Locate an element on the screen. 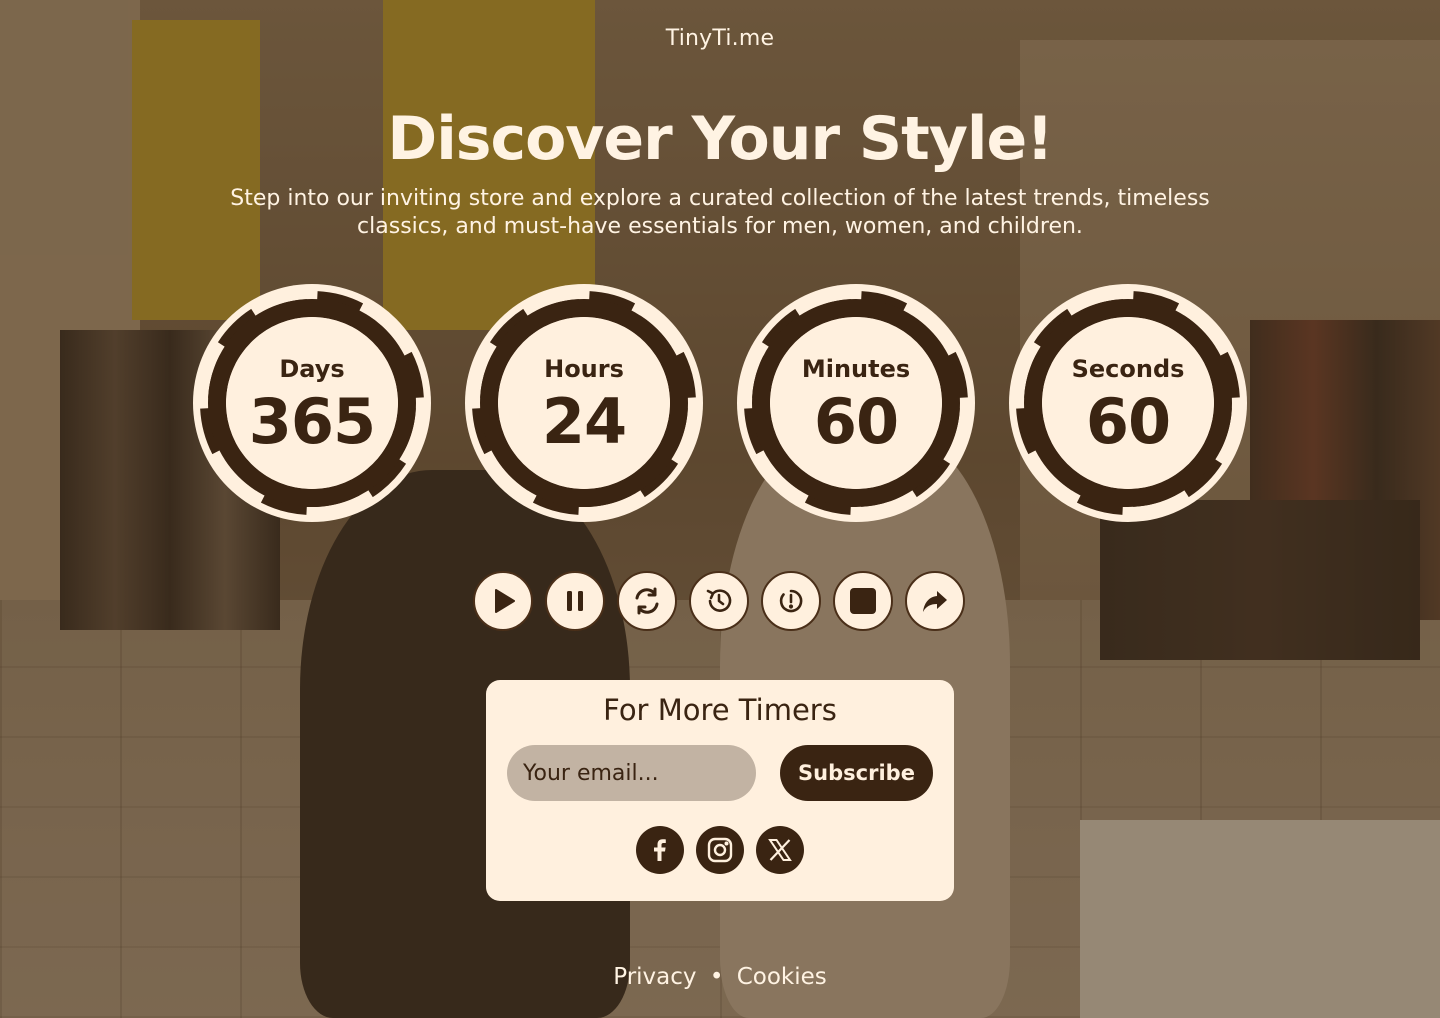 This screenshot has height=1018, width=1440. timer-reset-button is located at coordinates (791, 601).